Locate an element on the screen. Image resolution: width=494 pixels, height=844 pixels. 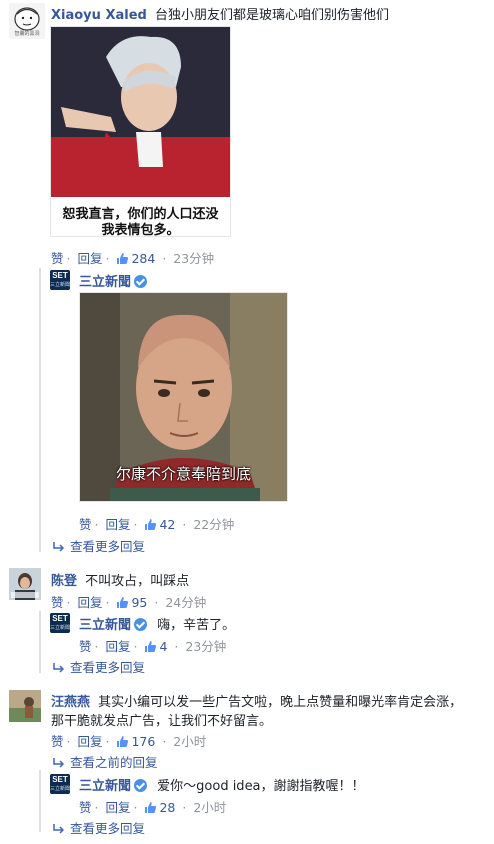
like-count-value: 28 is located at coordinates (167, 807).